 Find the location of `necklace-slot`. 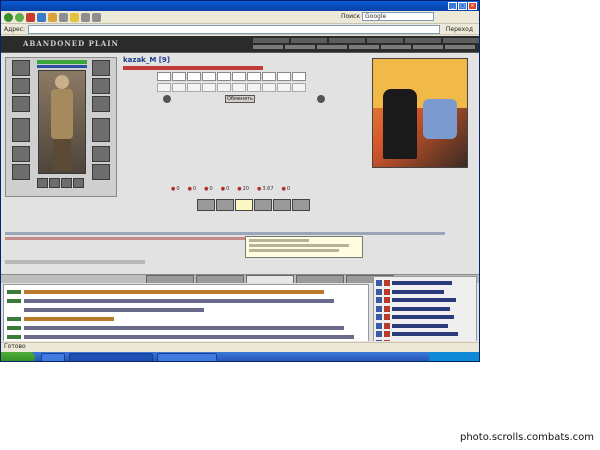

necklace-slot is located at coordinates (21, 86).